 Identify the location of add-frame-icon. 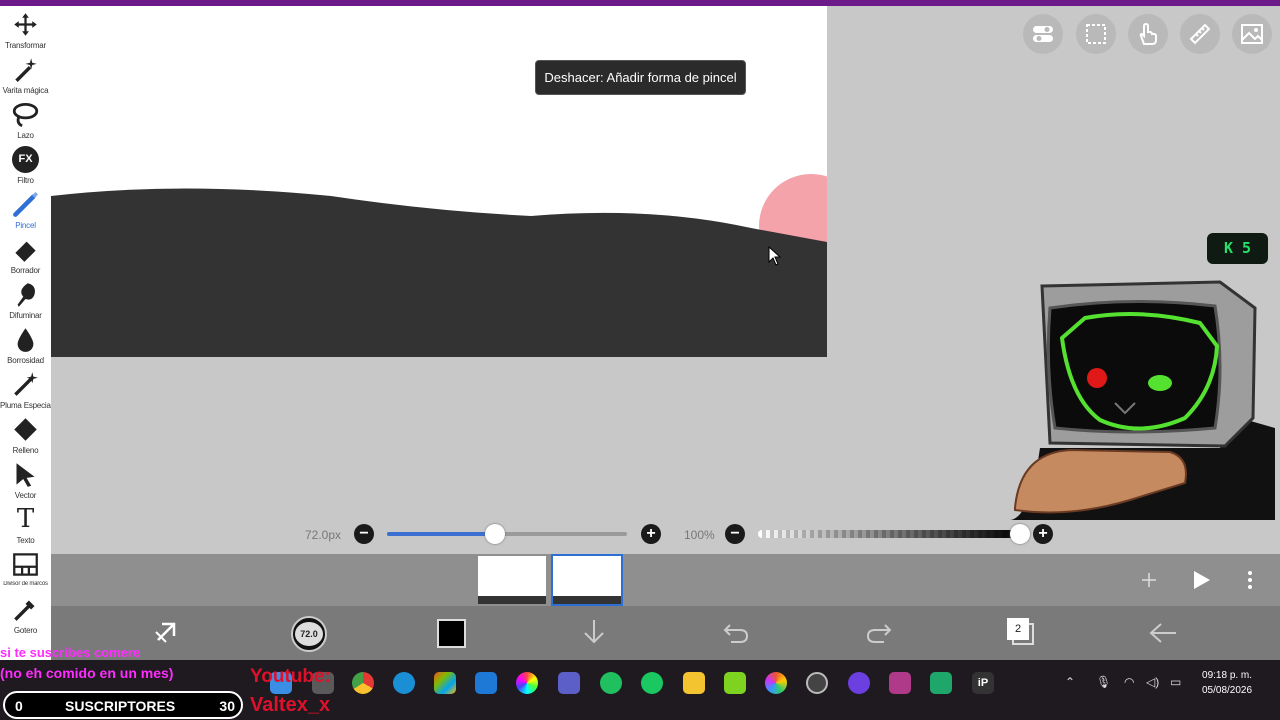
(1149, 580).